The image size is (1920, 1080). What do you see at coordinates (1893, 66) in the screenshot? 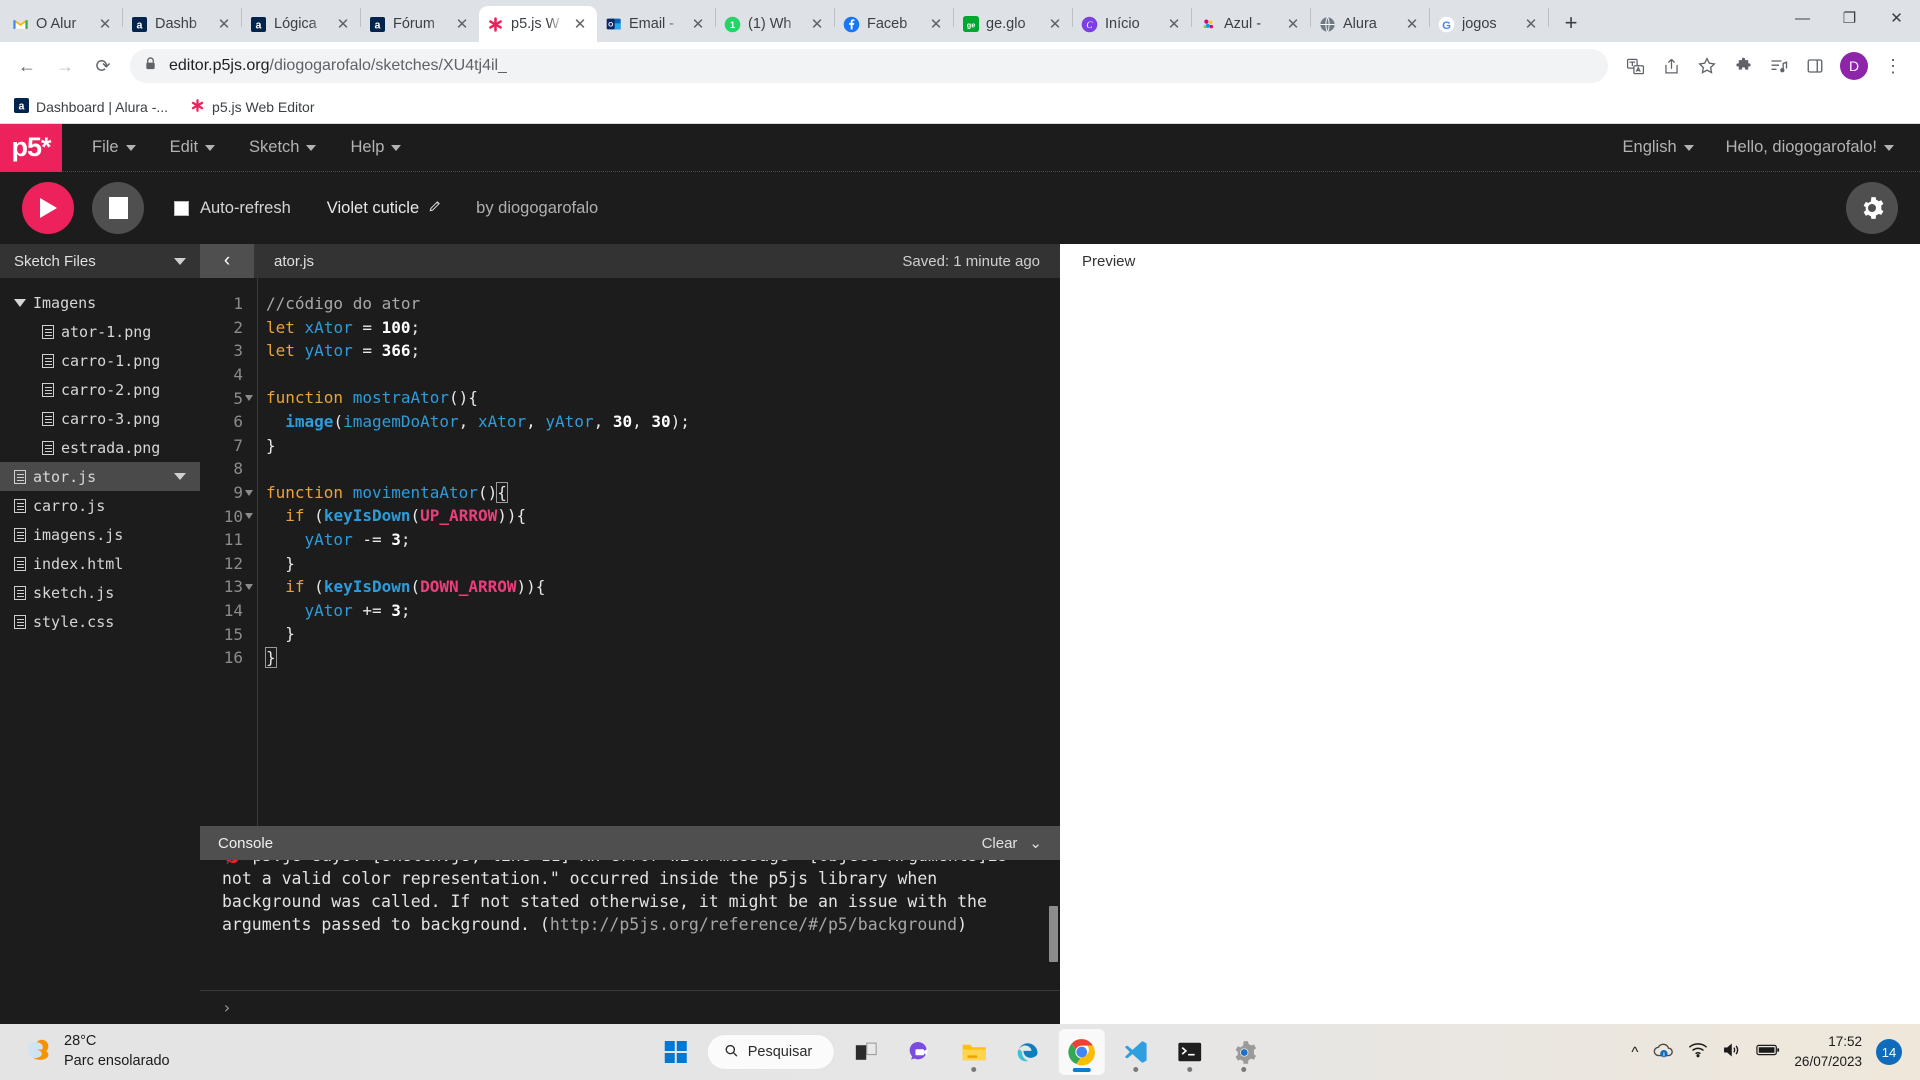
I see `kebab-menu-icon: ⋮` at bounding box center [1893, 66].